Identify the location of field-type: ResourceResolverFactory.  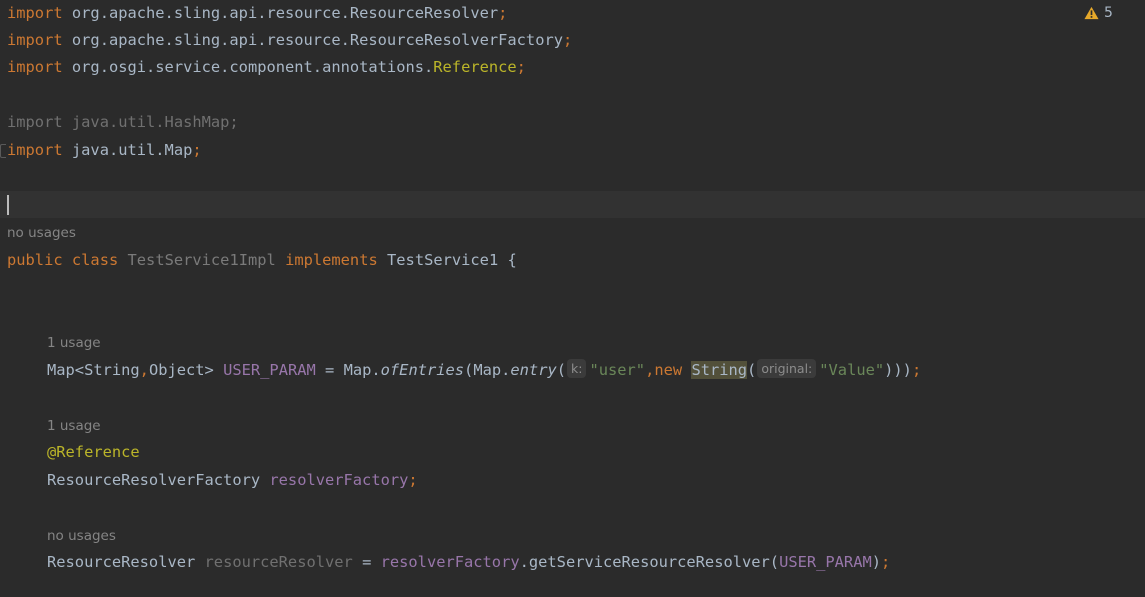
(158, 480).